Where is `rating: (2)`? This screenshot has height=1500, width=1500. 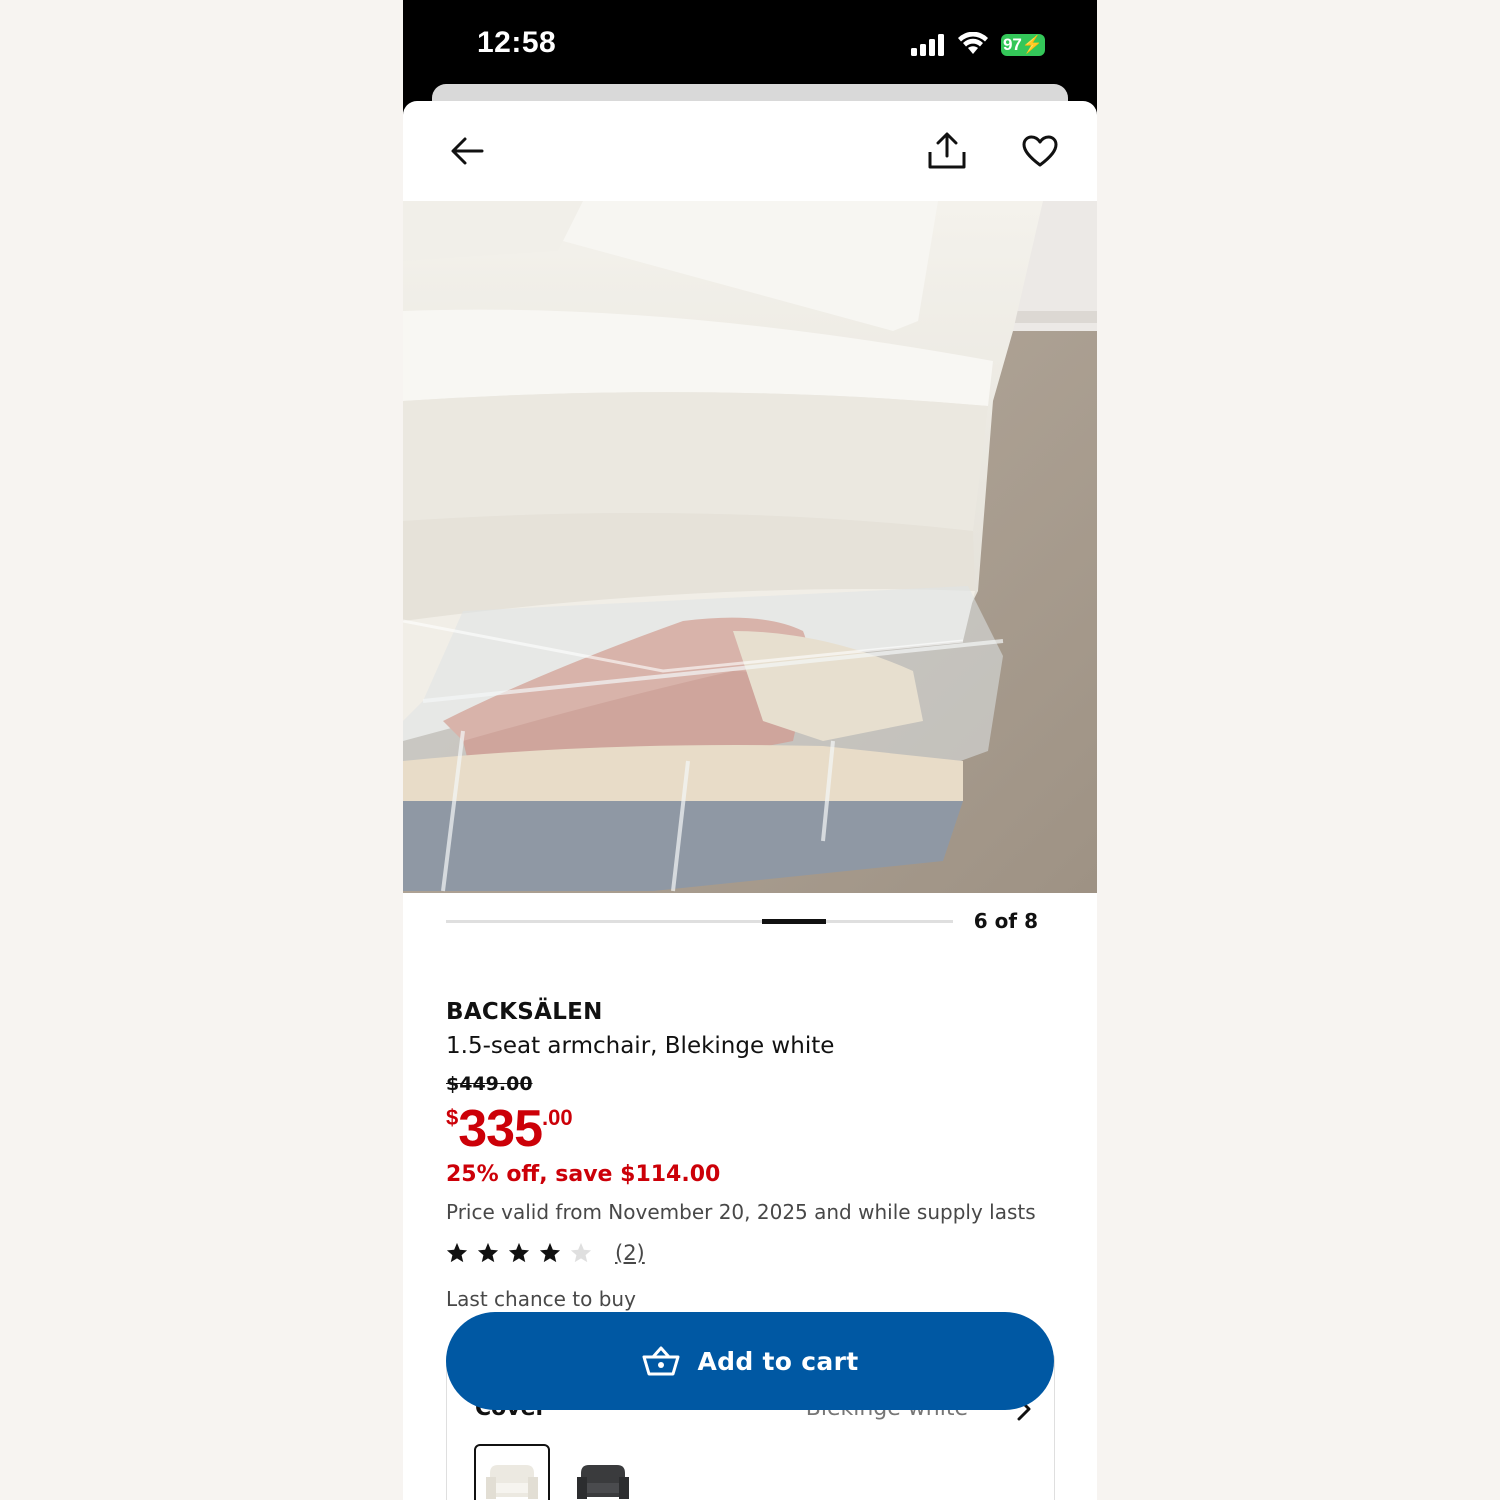 rating: (2) is located at coordinates (545, 1253).